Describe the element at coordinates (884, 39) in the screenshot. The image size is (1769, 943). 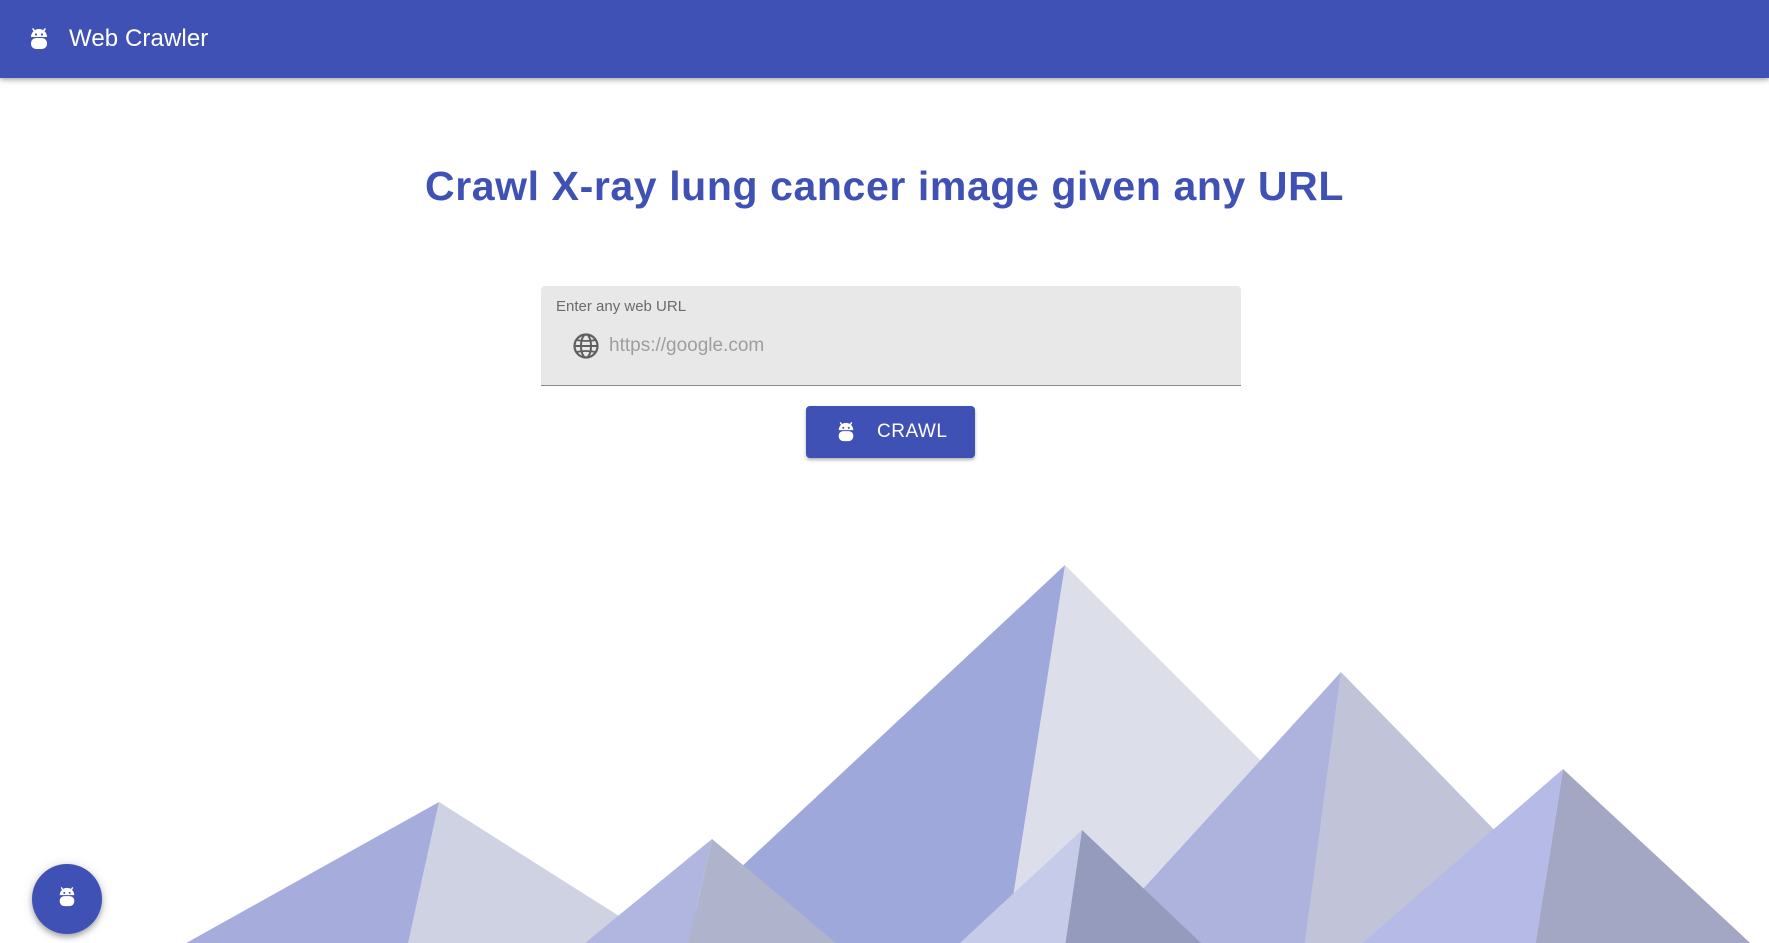
I see `app-bar: Web Crawler` at that location.